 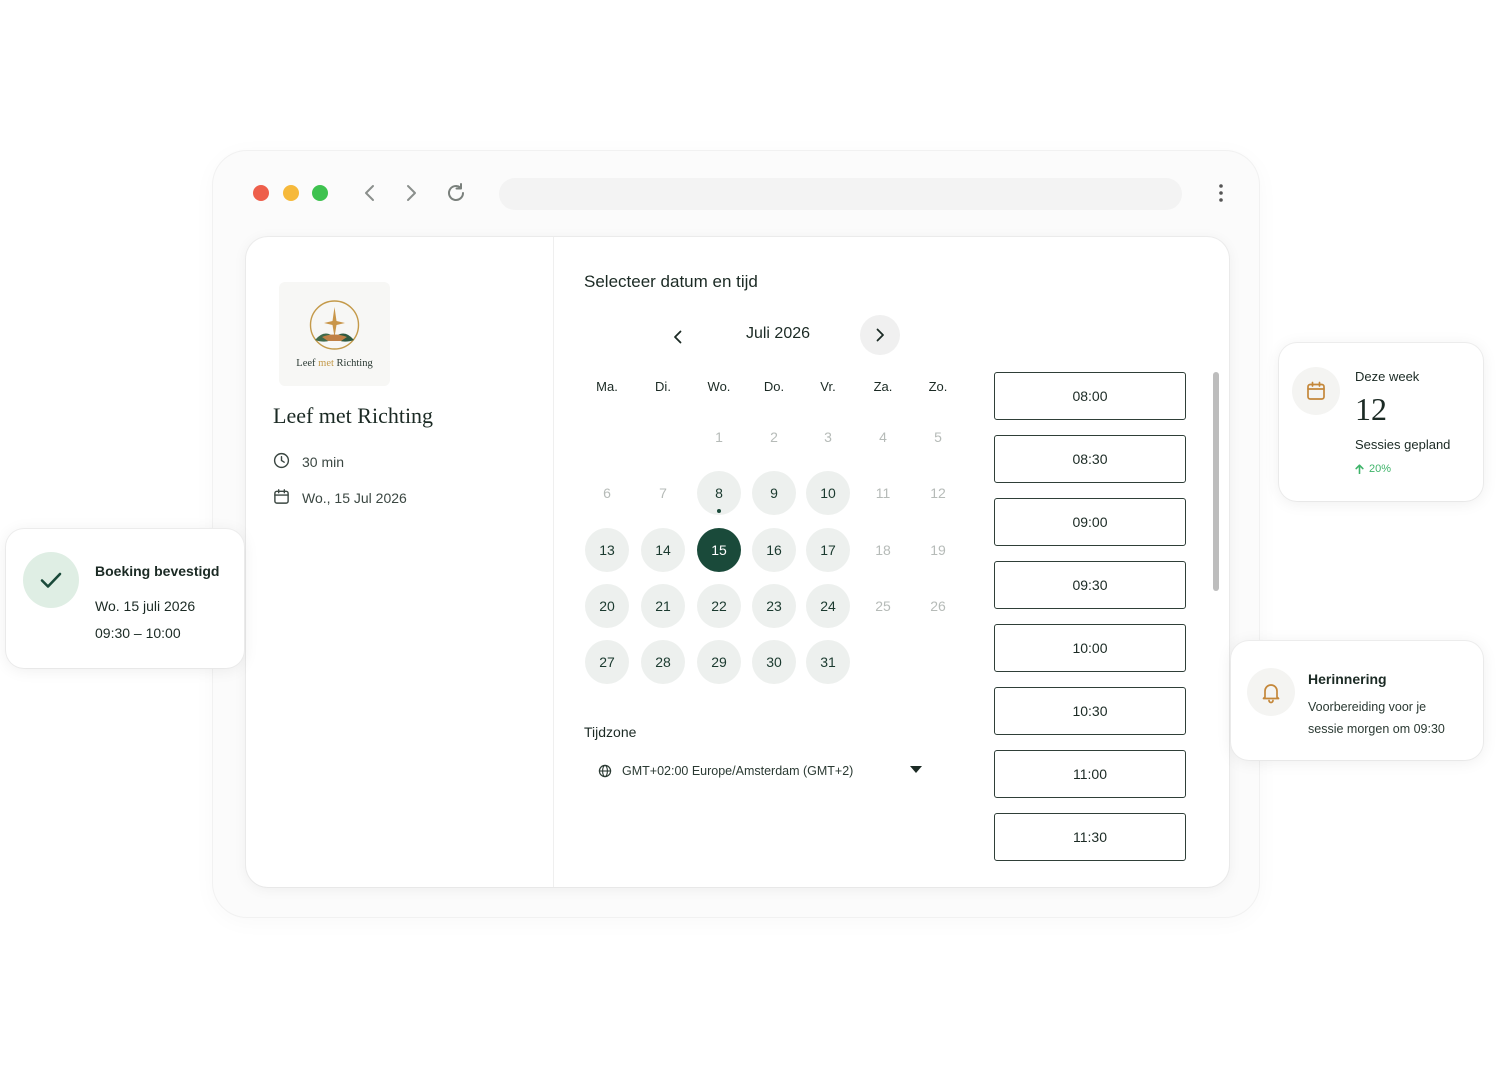 What do you see at coordinates (607, 493) in the screenshot?
I see `day-cell-unavailable: 6` at bounding box center [607, 493].